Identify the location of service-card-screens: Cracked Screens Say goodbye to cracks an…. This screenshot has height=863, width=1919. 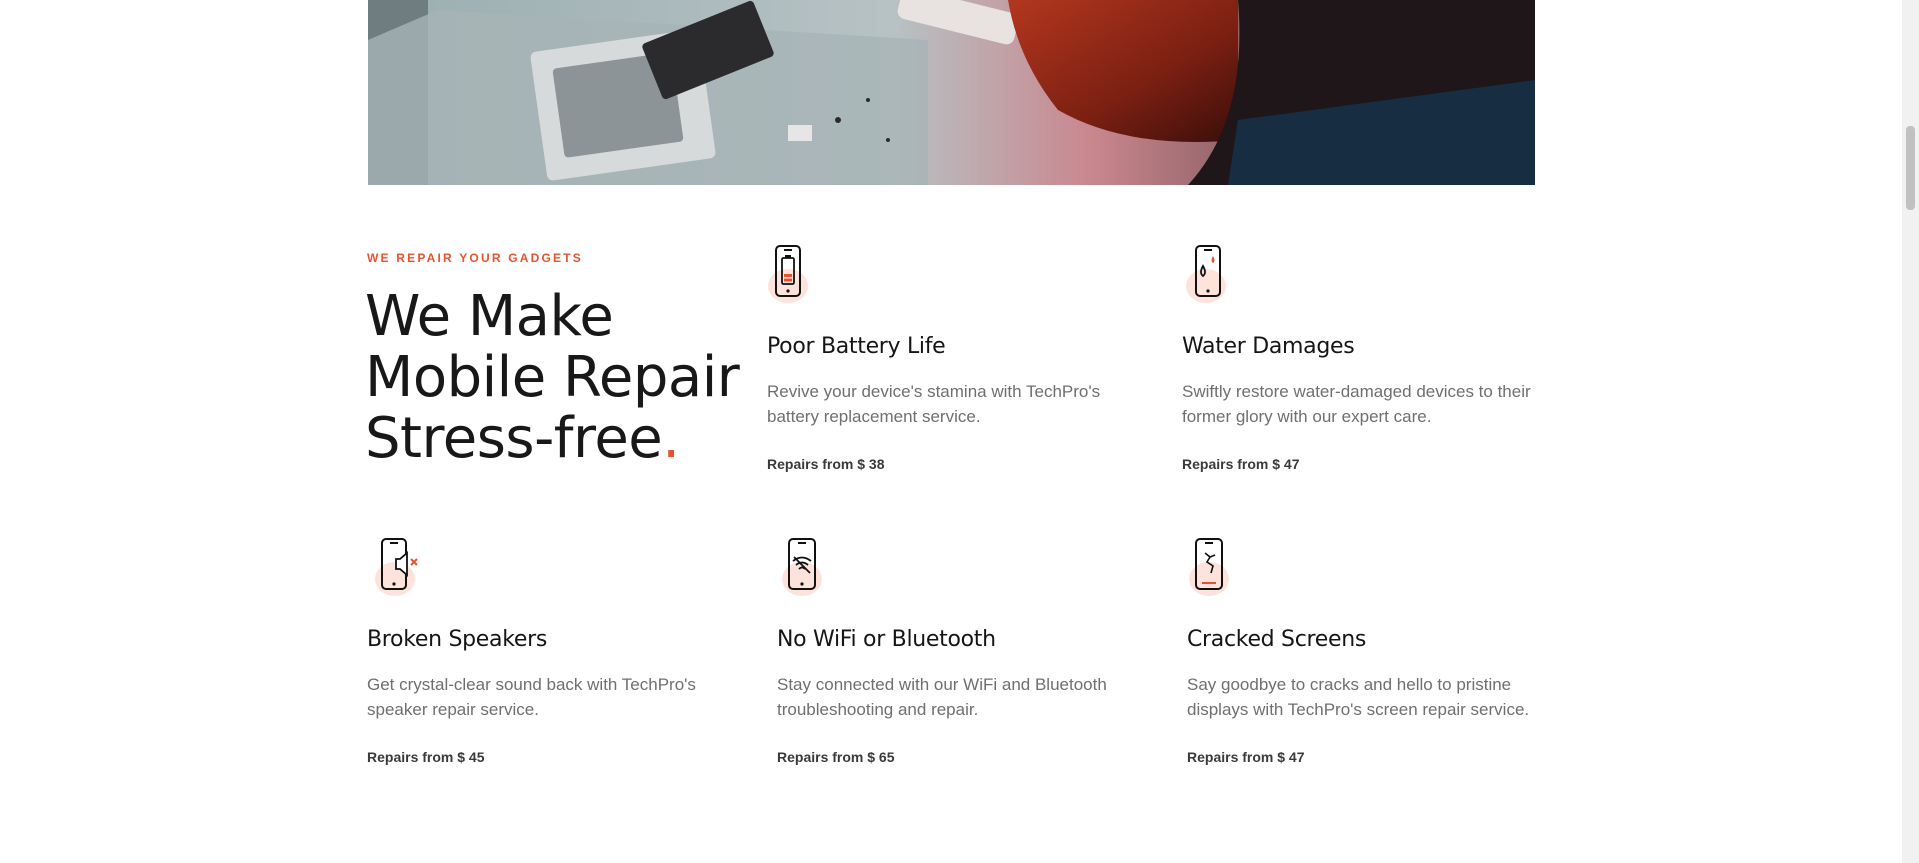
(1377, 650).